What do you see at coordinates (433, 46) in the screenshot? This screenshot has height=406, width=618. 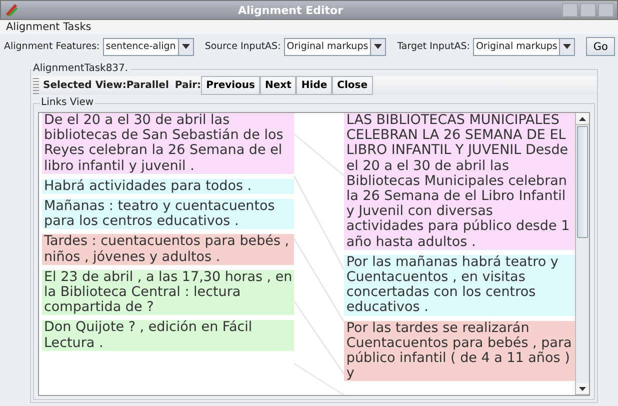 I see `target-label: Target InputAS:` at bounding box center [433, 46].